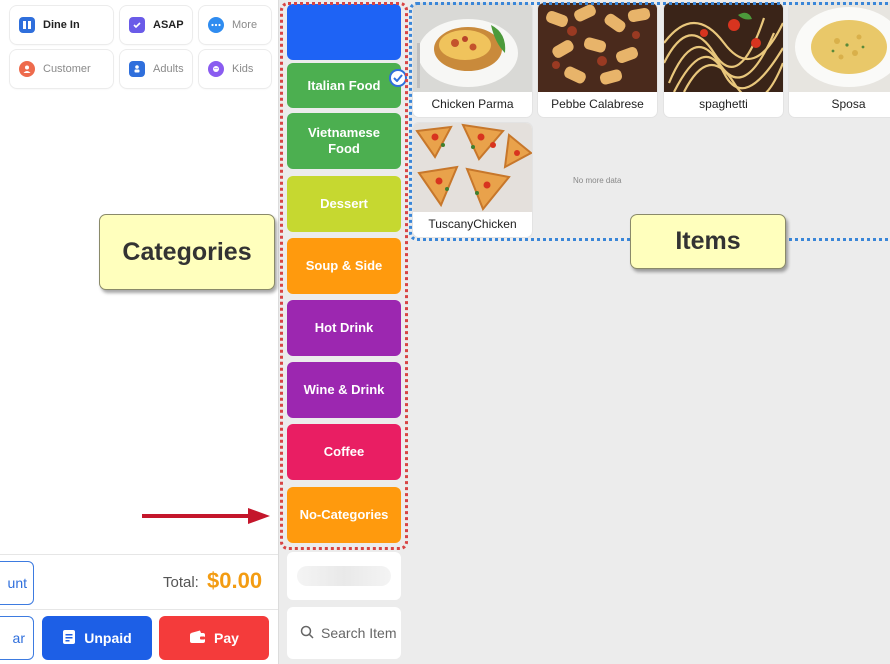  I want to click on total-bar: unt Total: $0.00, so click(139, 581).